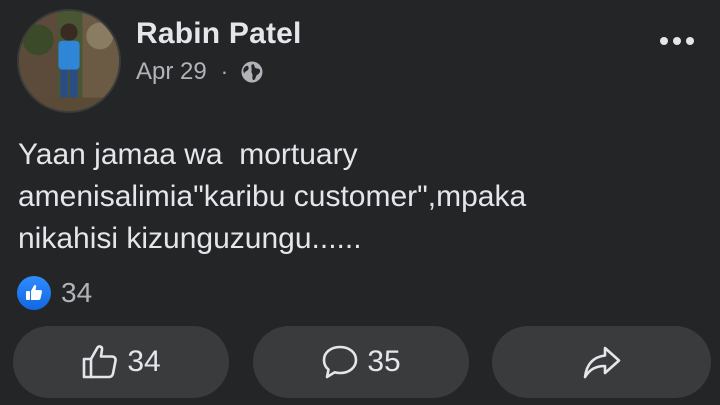 This screenshot has width=720, height=405. I want to click on more-options-button, so click(677, 41).